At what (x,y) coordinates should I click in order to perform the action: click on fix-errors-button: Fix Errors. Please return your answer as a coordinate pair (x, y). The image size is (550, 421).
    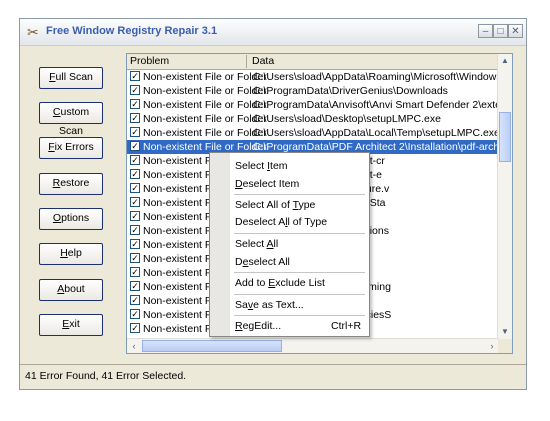
    Looking at the image, I should click on (71, 148).